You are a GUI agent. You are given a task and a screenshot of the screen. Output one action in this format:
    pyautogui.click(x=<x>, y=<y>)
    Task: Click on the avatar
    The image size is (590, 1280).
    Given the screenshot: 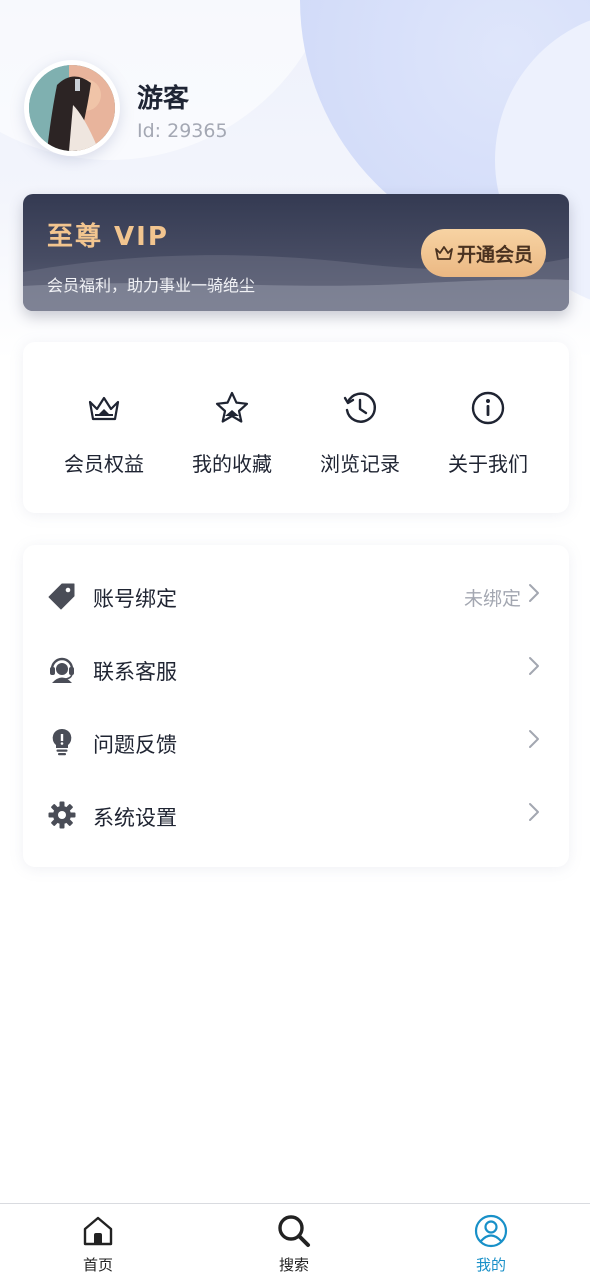 What is the action you would take?
    pyautogui.click(x=72, y=108)
    